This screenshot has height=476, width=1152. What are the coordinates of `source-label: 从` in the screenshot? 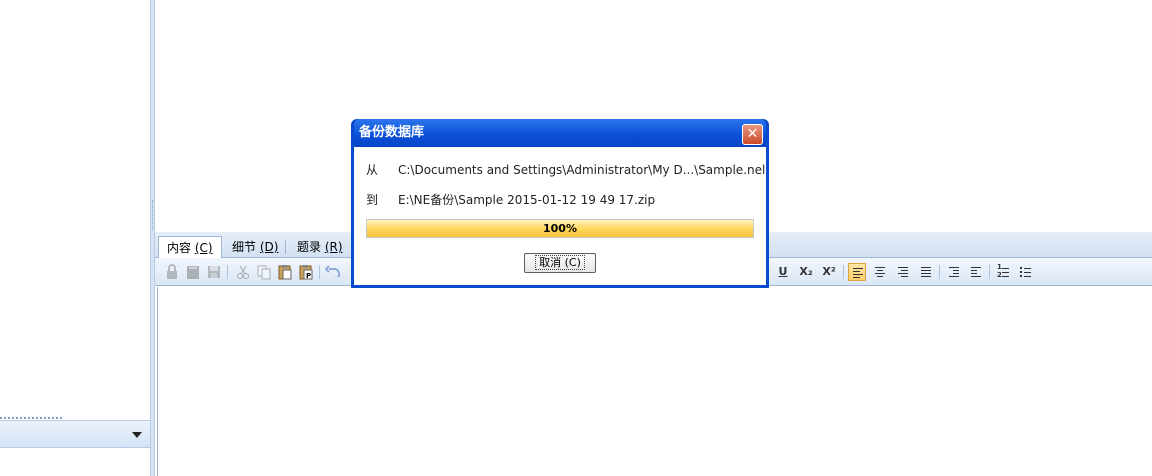 It's located at (372, 170).